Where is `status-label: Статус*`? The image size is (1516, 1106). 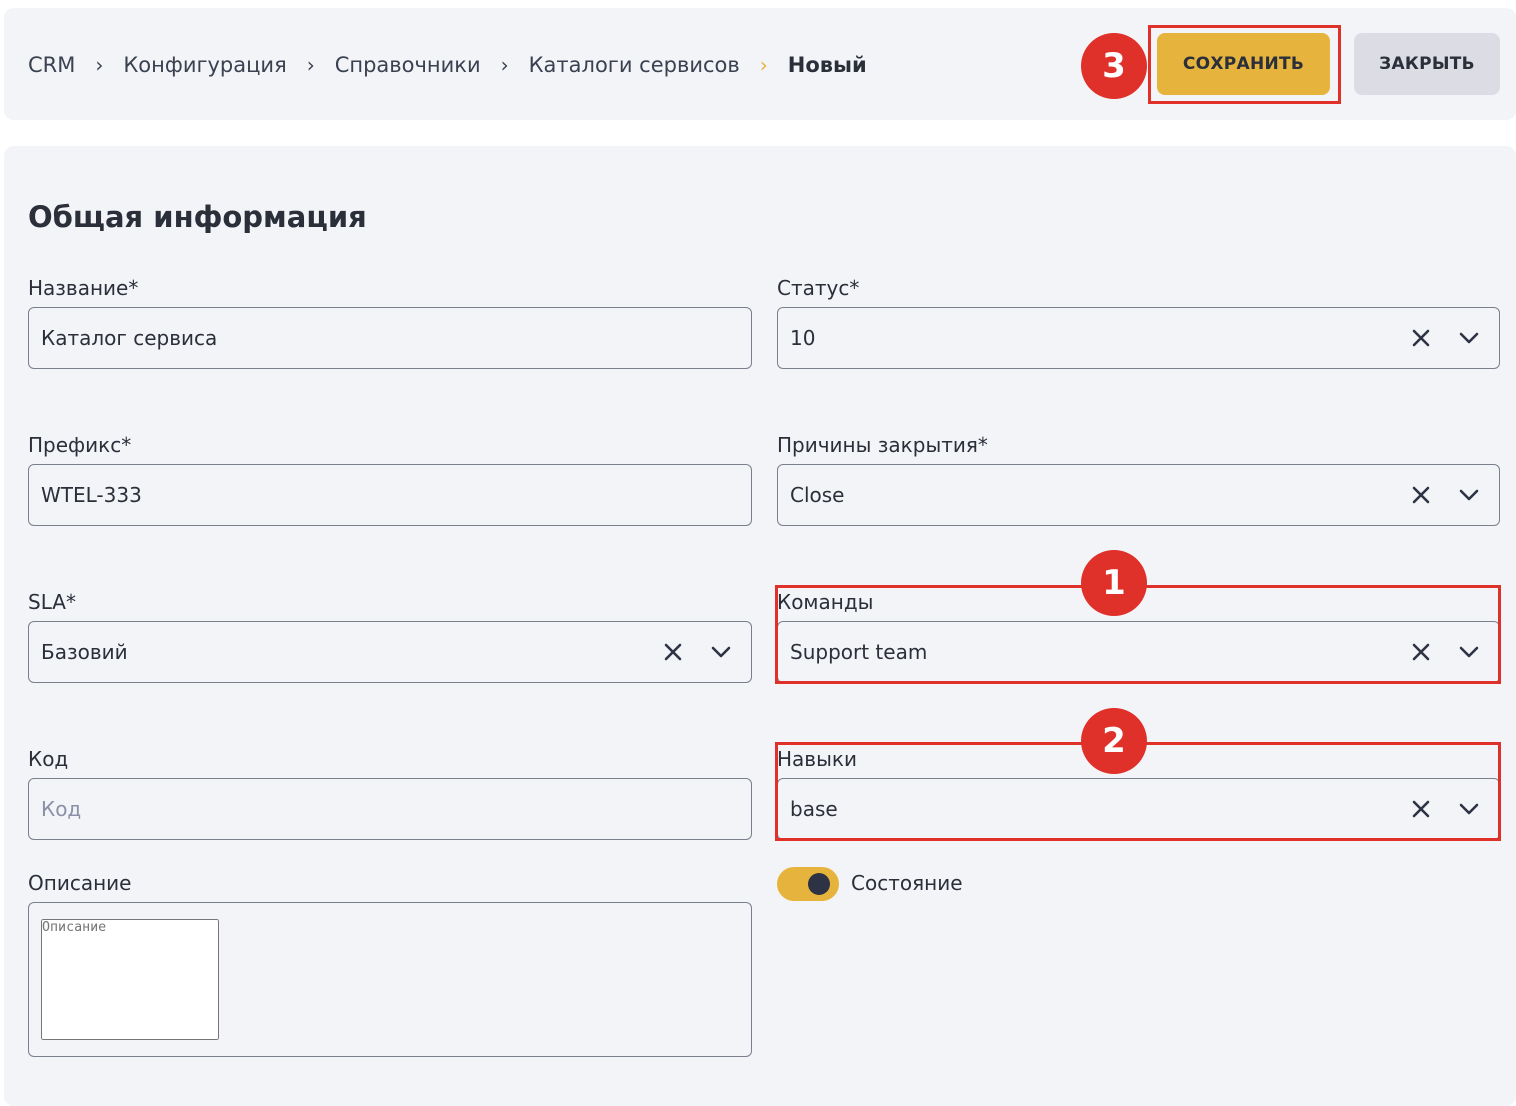 status-label: Статус* is located at coordinates (818, 288).